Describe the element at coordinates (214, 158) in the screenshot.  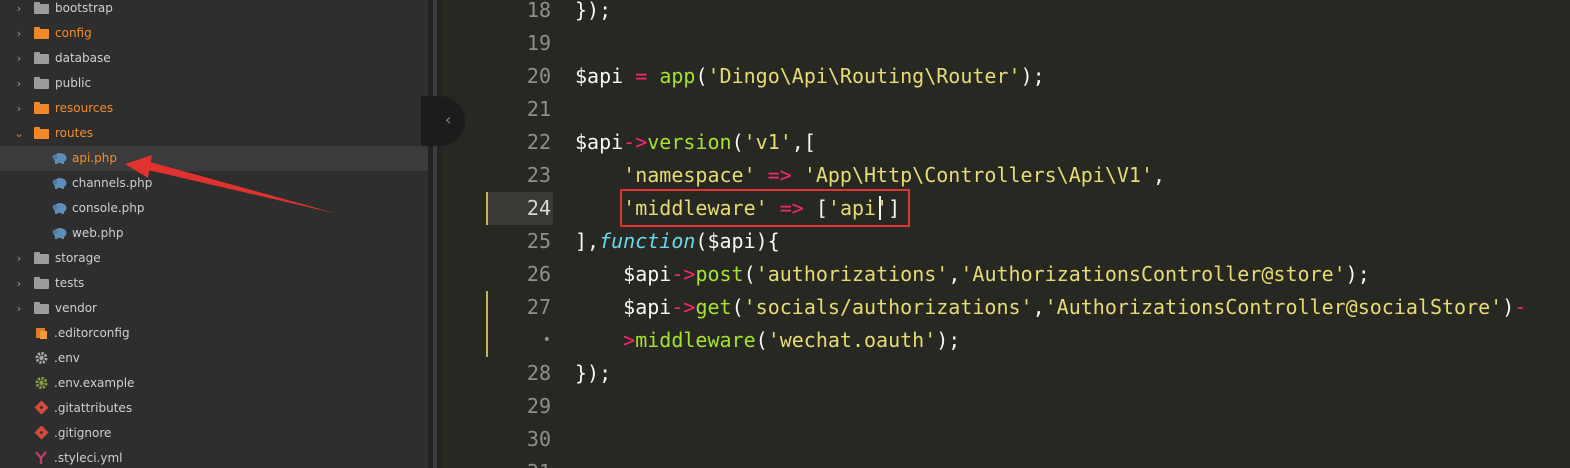
I see `tree-file-api-php: api.php` at that location.